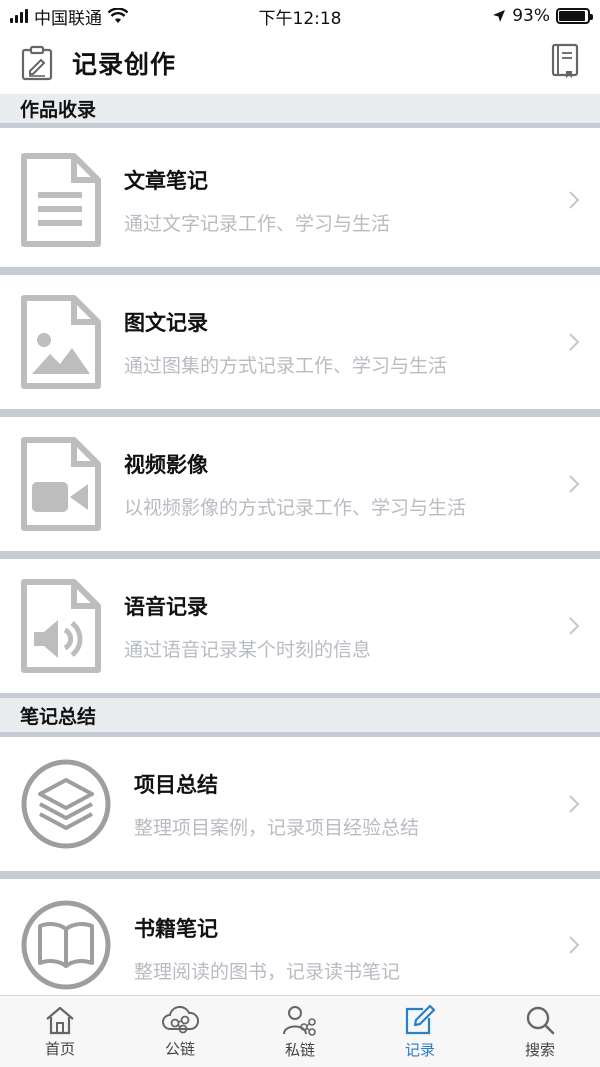 The width and height of the screenshot is (600, 1067). What do you see at coordinates (61, 484) in the screenshot?
I see `document-video-icon` at bounding box center [61, 484].